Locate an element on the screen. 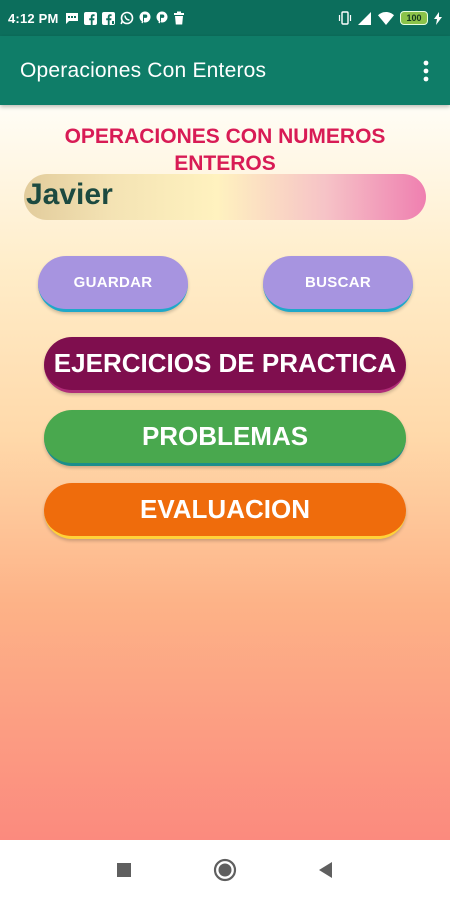 This screenshot has width=450, height=900. more-vert-icon is located at coordinates (426, 71).